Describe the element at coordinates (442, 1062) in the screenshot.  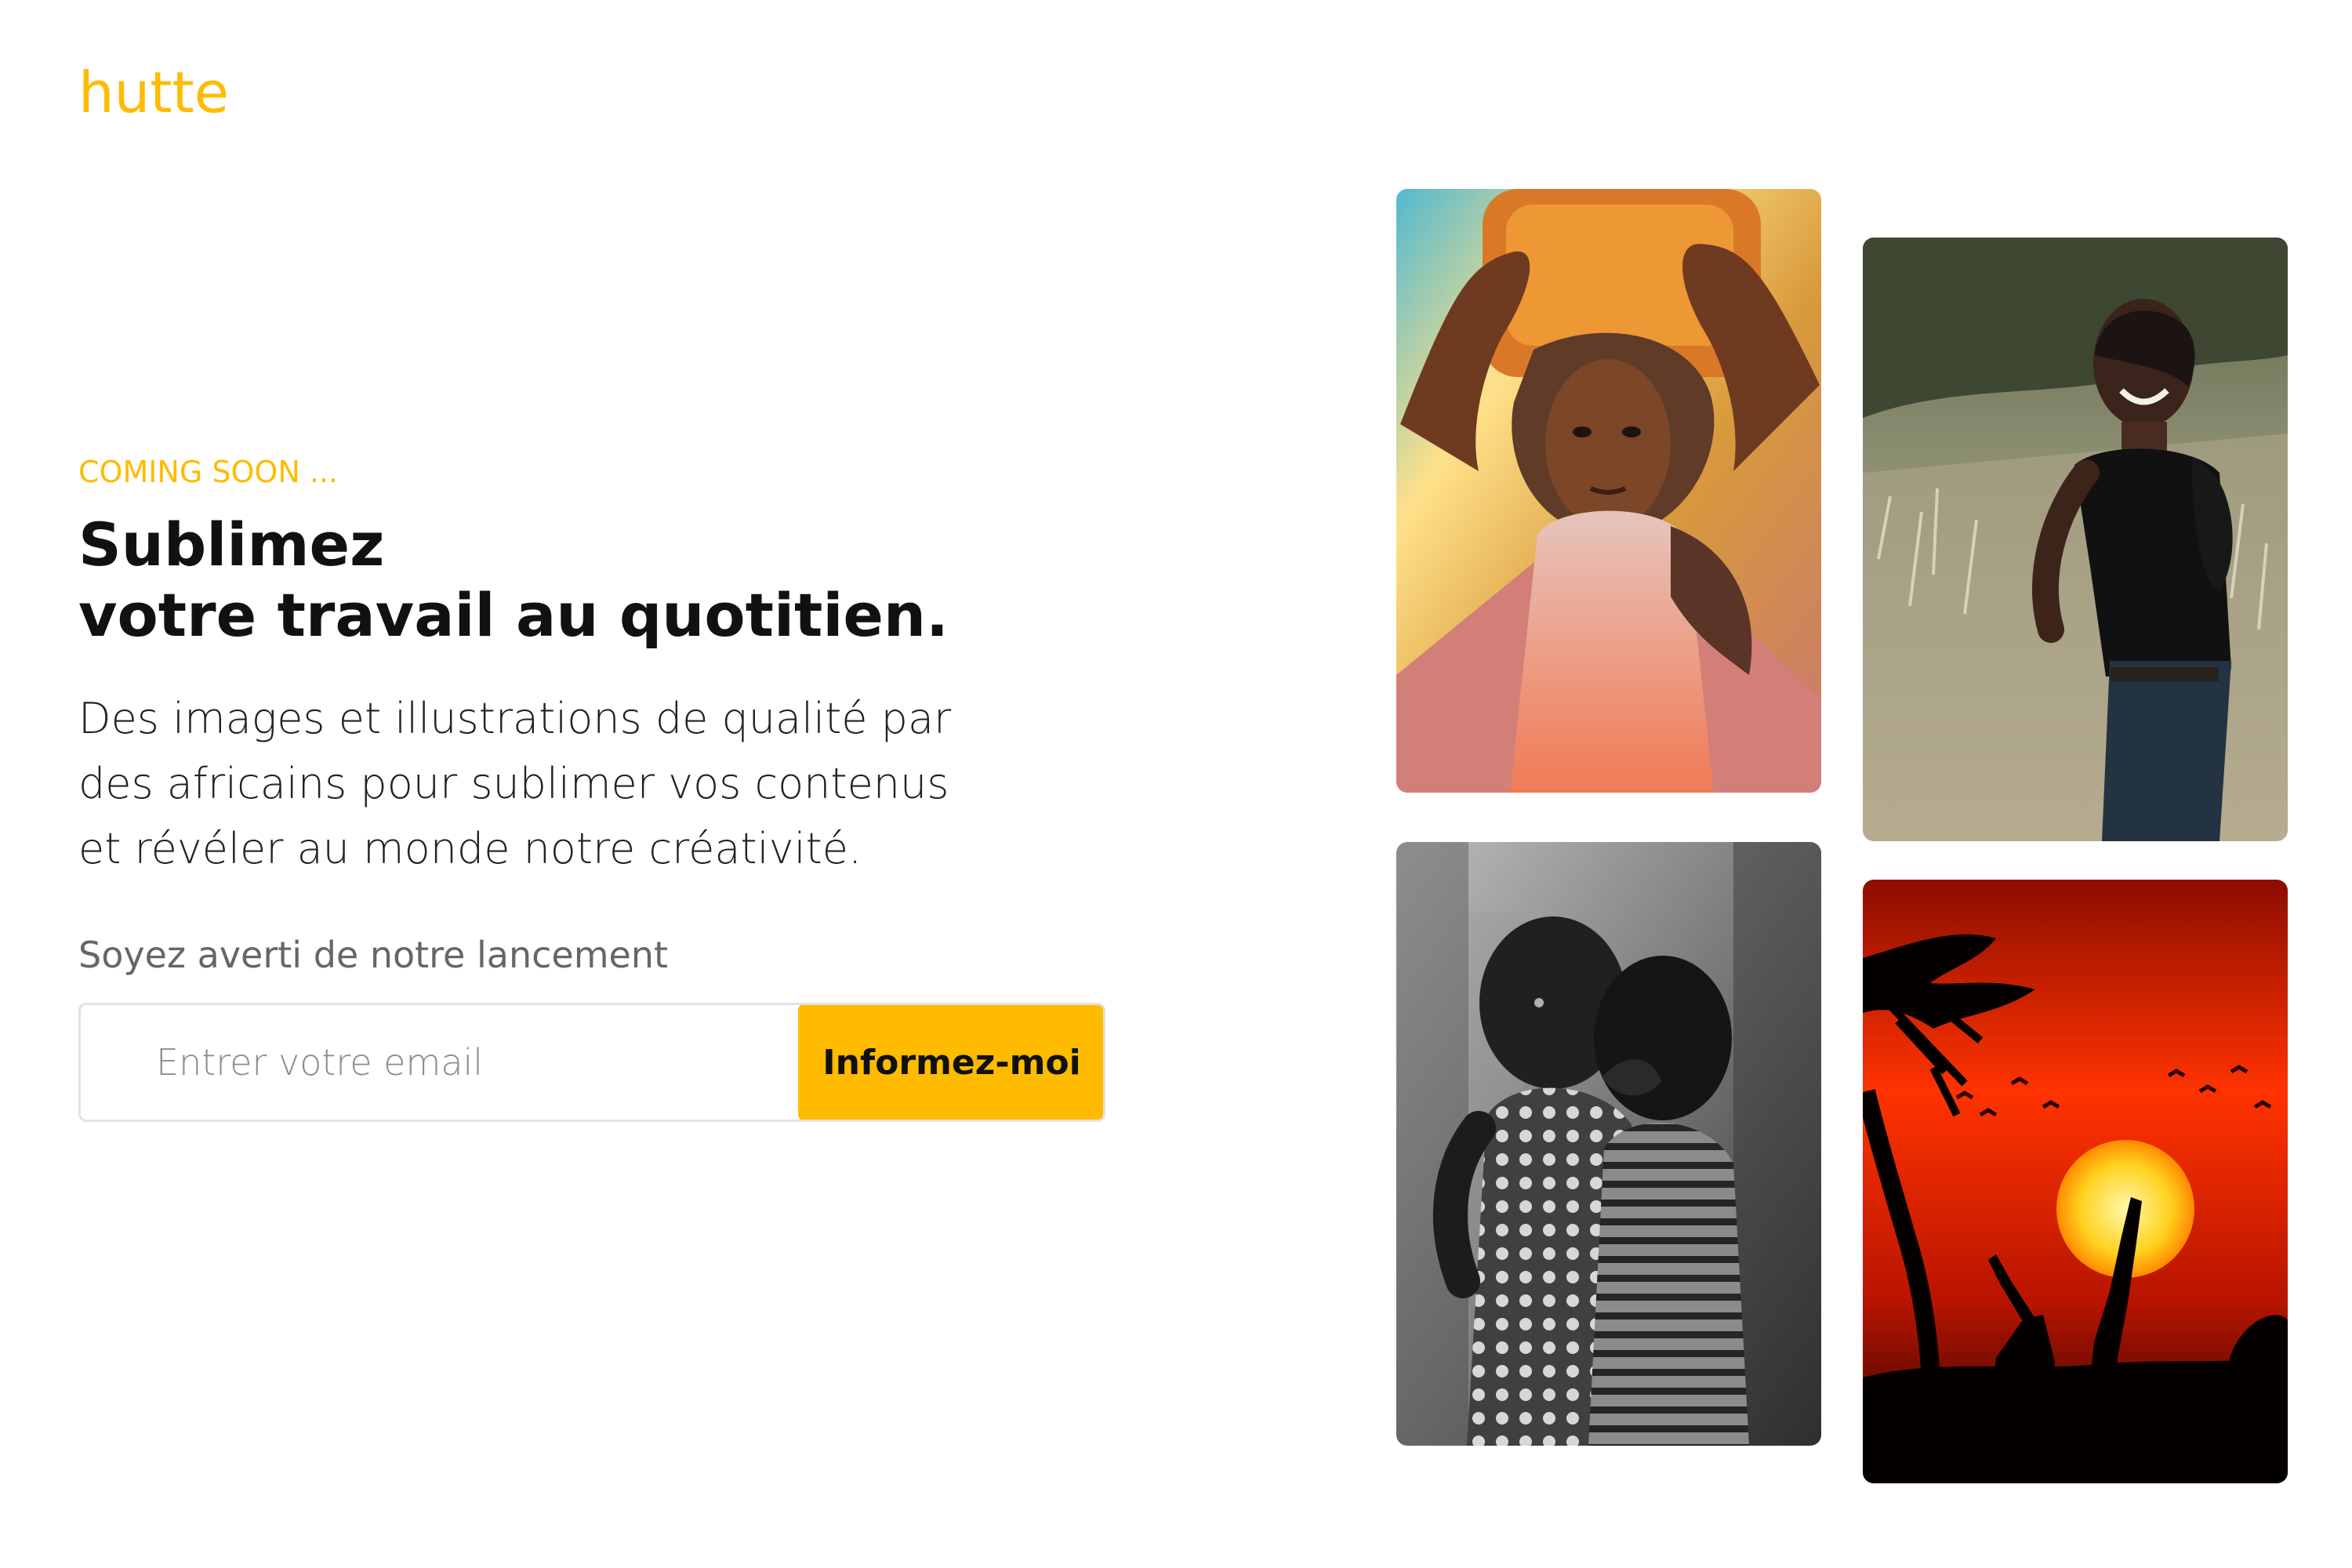
I see `email-input` at that location.